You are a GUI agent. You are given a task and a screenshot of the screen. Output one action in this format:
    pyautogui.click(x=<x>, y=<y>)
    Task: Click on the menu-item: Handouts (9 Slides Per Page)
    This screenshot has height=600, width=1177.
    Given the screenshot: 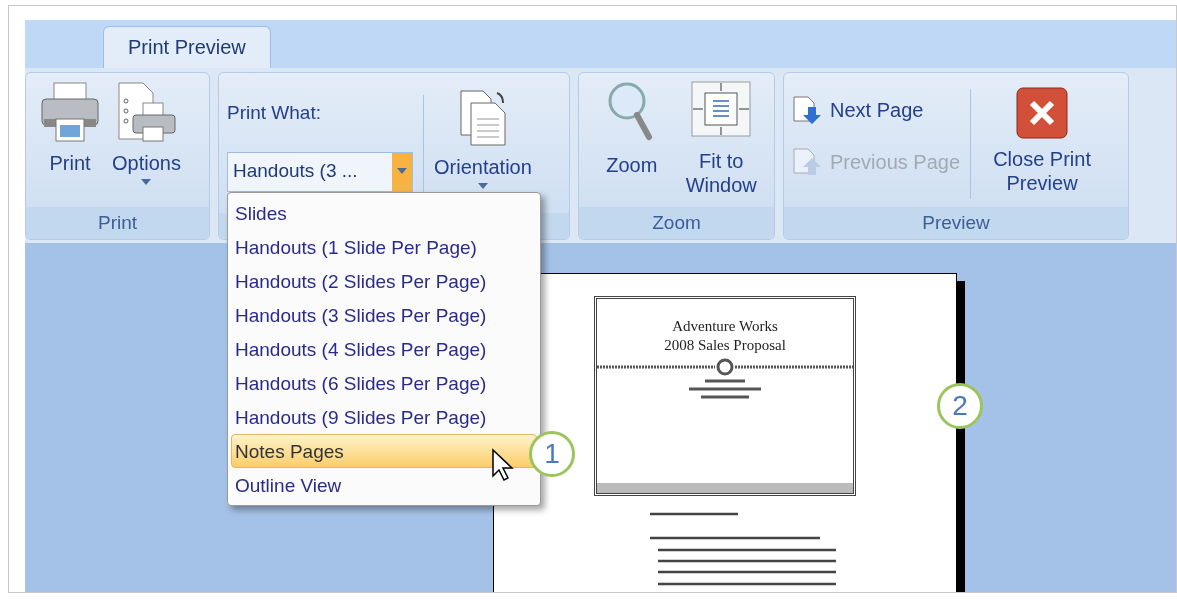 What is the action you would take?
    pyautogui.click(x=384, y=417)
    